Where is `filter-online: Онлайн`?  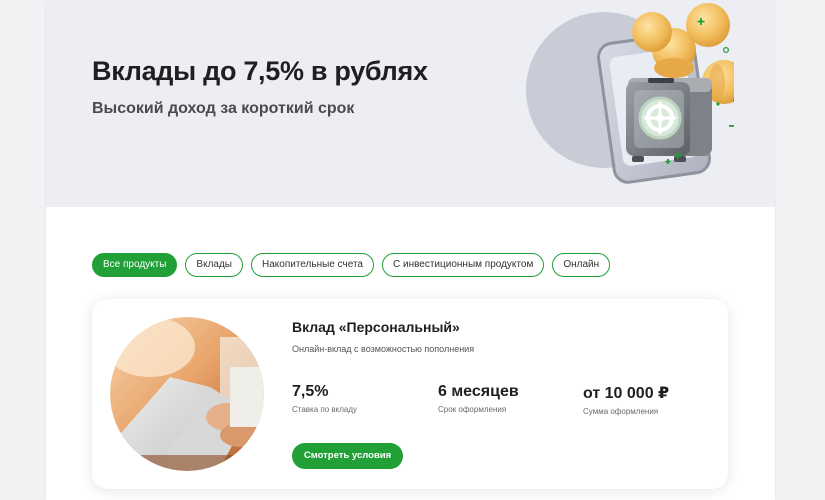
filter-online: Онлайн is located at coordinates (581, 265).